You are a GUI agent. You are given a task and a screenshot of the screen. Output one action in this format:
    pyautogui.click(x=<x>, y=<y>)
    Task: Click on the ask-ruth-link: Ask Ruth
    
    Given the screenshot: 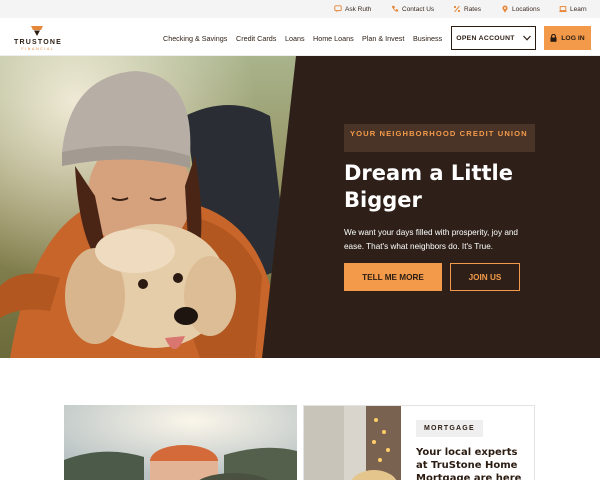 What is the action you would take?
    pyautogui.click(x=352, y=9)
    